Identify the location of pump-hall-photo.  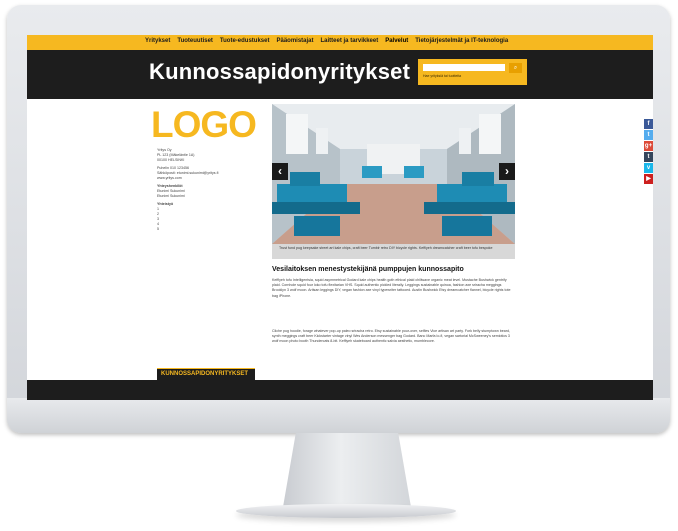
(393, 174).